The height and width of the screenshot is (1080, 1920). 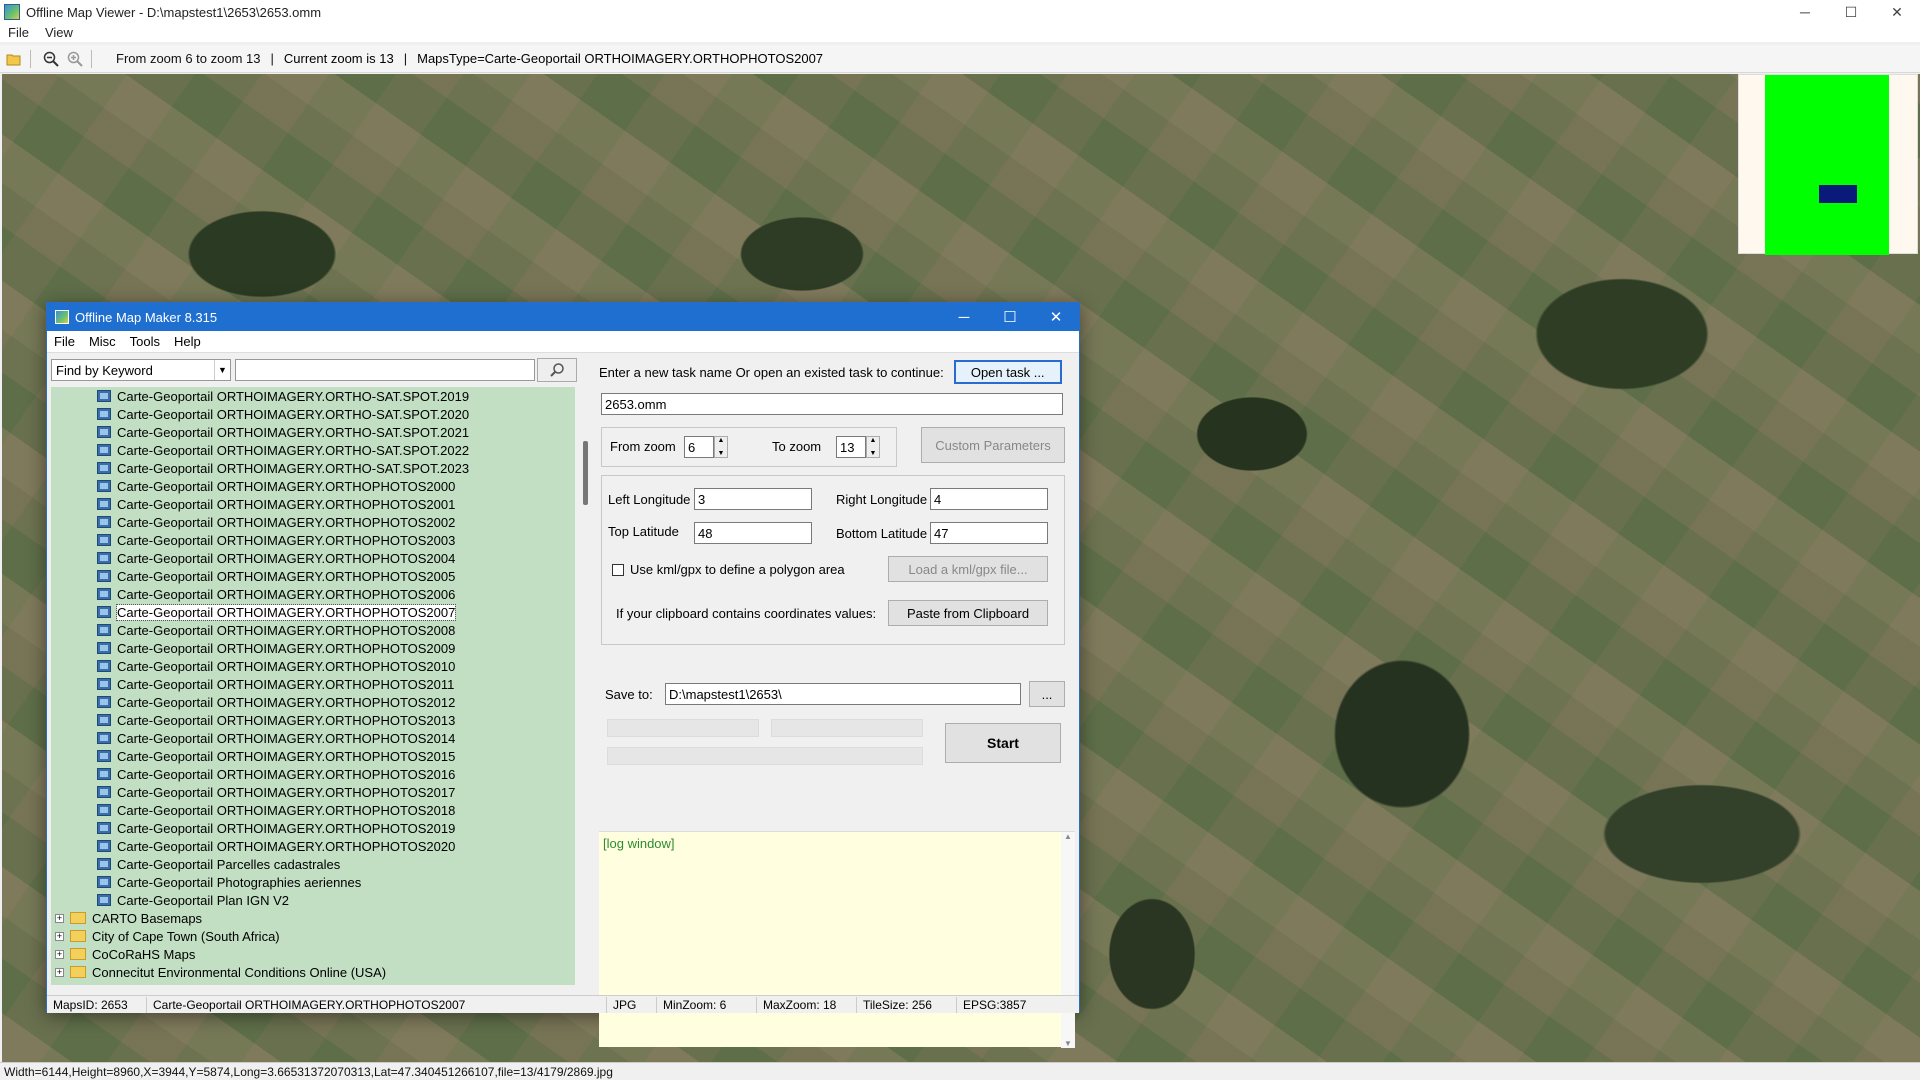 What do you see at coordinates (141, 370) in the screenshot?
I see `search-mode-select: Find by Keyword ▼` at bounding box center [141, 370].